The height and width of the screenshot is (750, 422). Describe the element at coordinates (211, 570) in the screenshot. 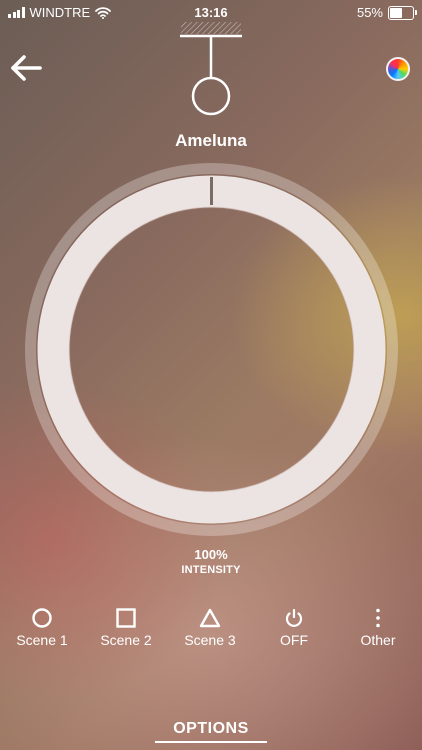

I see `intensity-label: INTENSITY` at that location.